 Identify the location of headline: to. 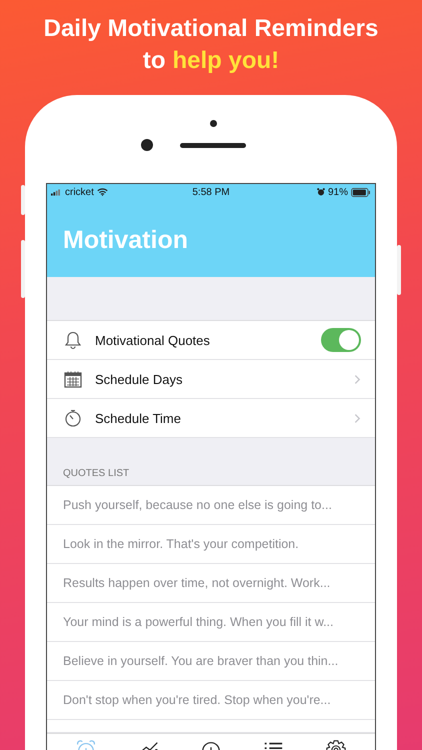
(154, 61).